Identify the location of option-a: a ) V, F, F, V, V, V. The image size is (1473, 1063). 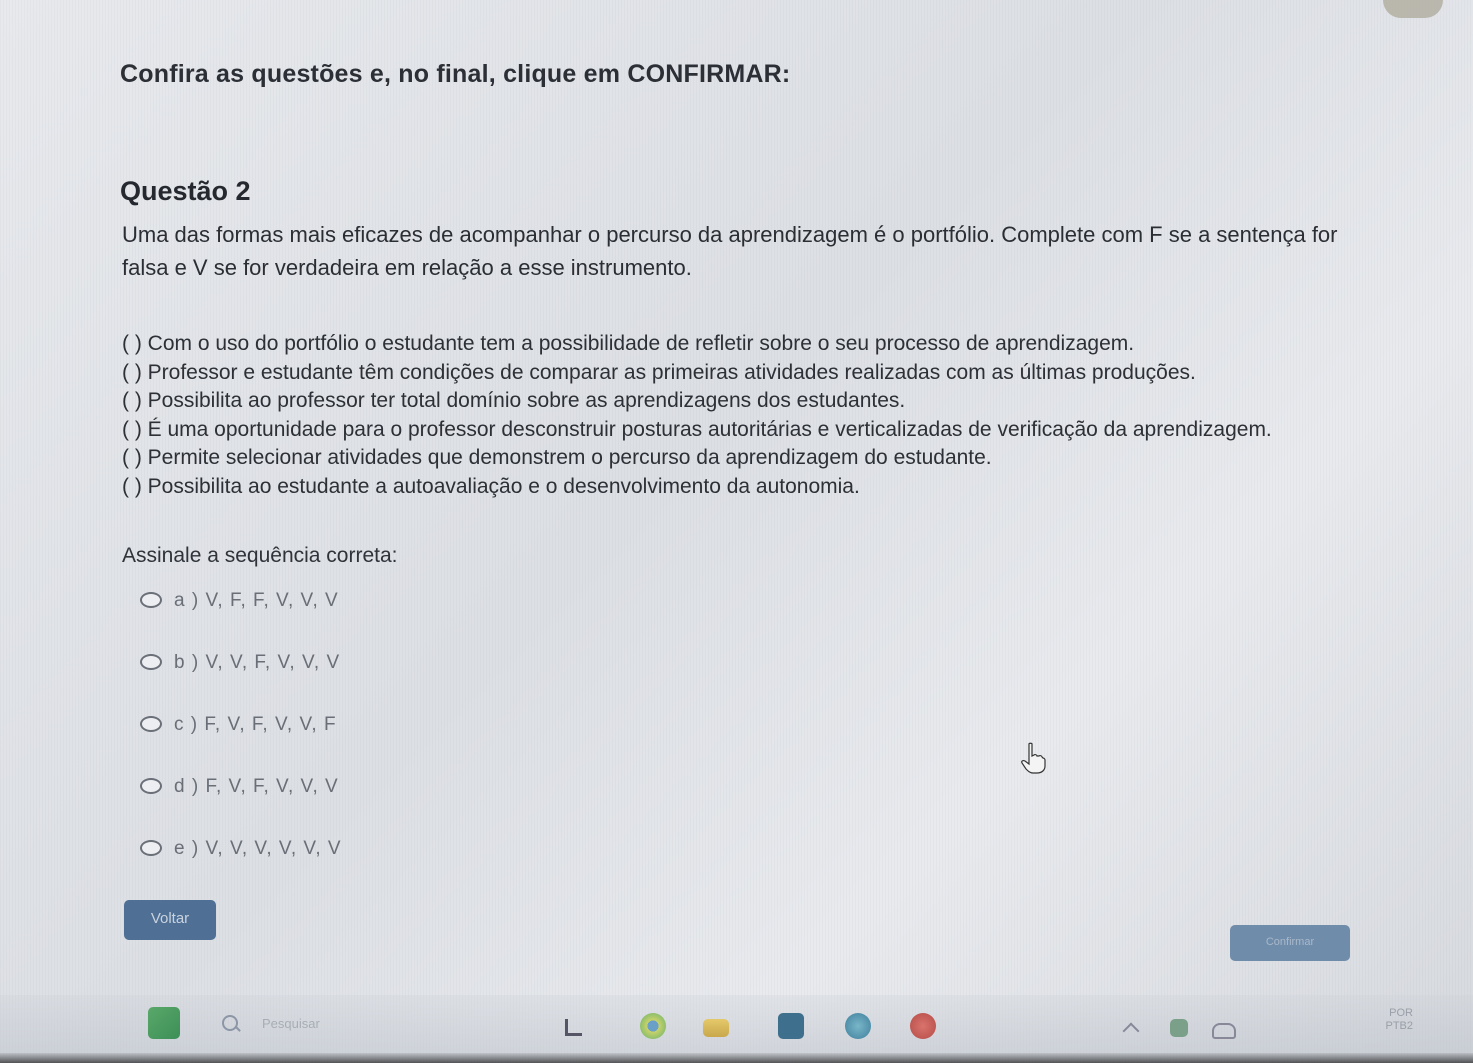
(241, 621).